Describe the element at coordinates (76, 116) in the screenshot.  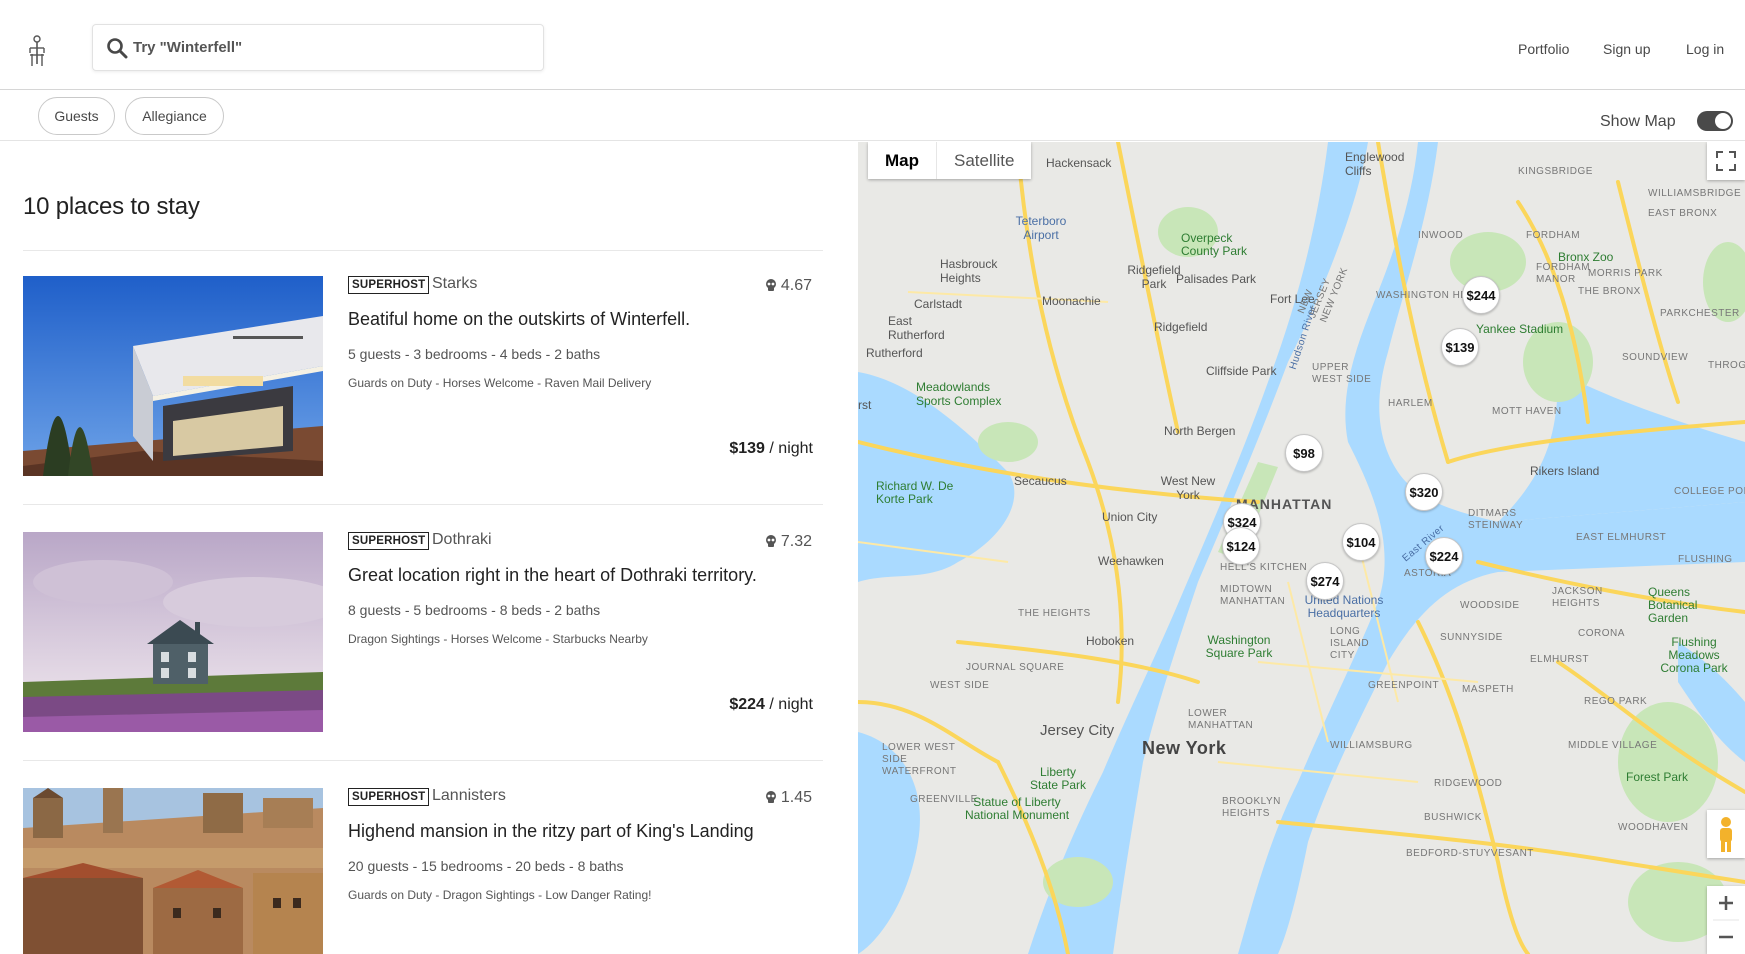
I see `guests-filter-button: Guests` at that location.